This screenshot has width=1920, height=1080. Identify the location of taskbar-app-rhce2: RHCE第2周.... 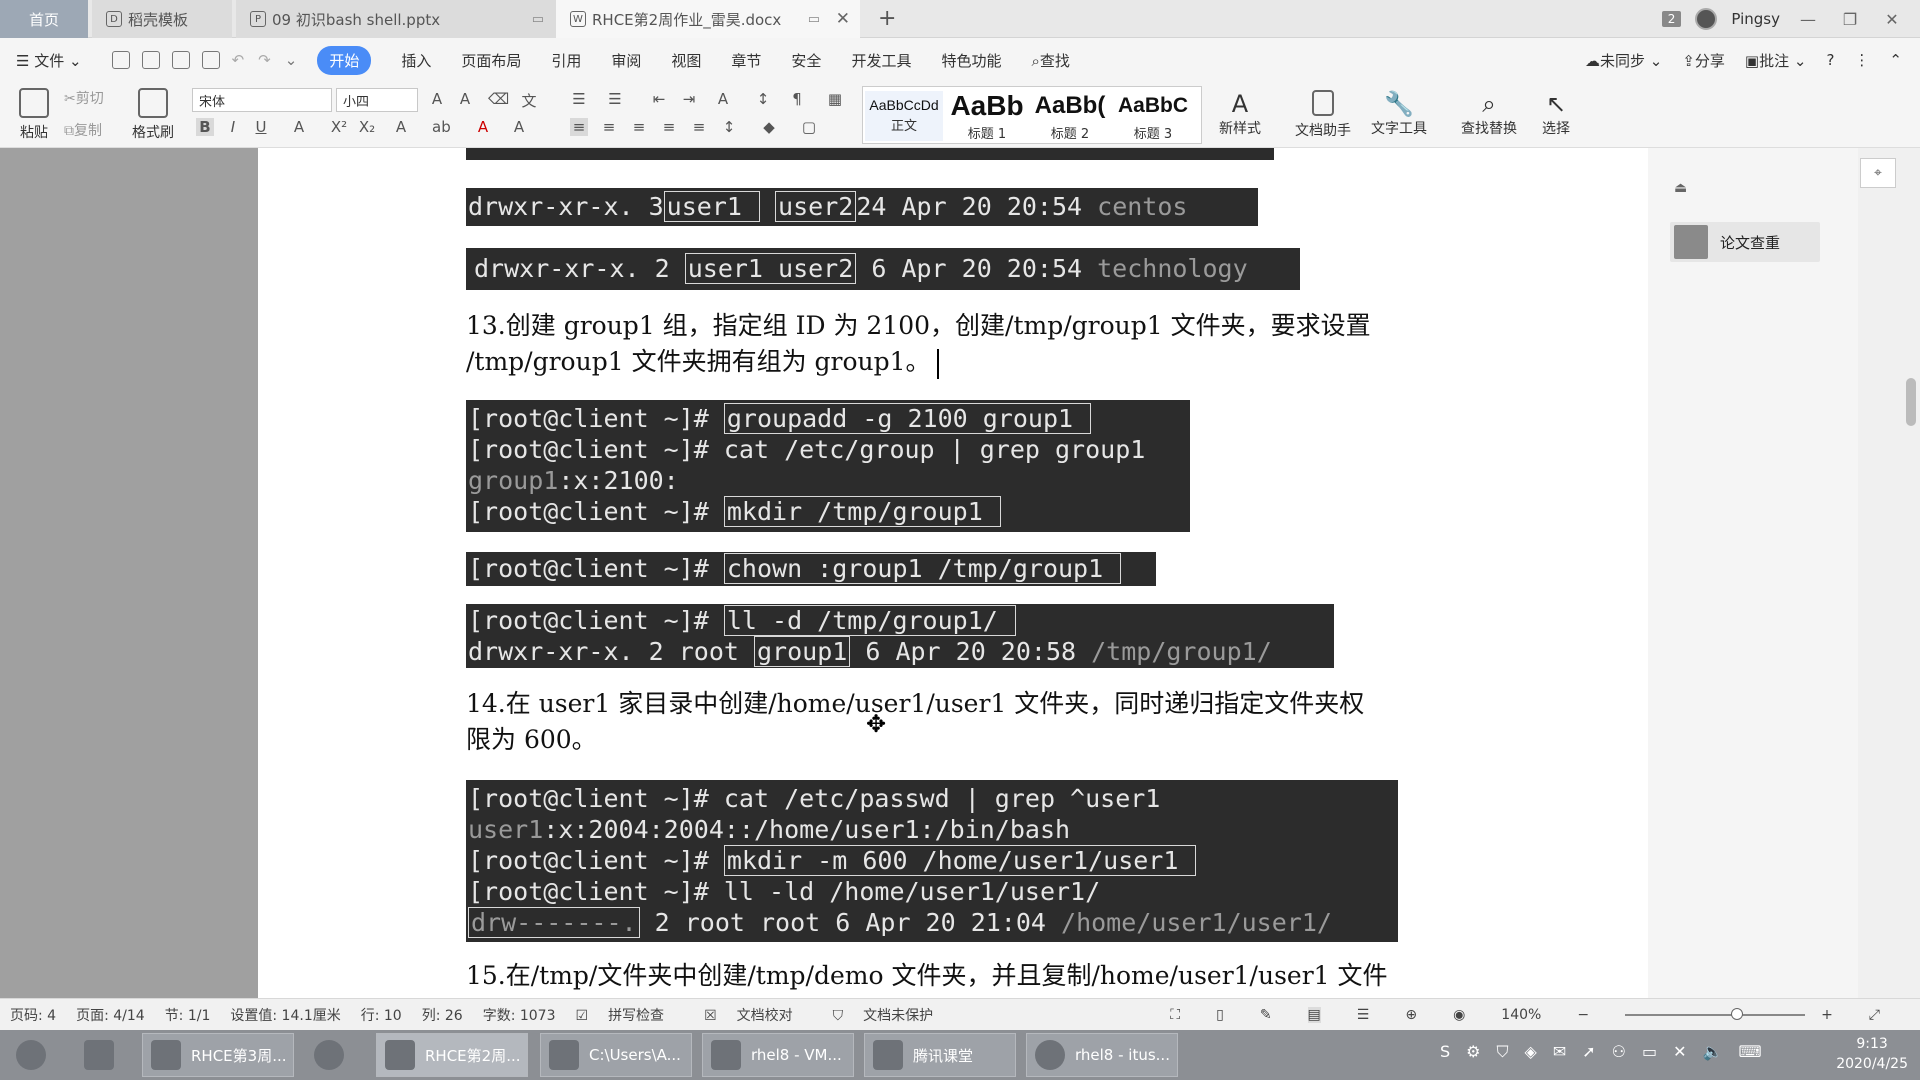
(452, 1055).